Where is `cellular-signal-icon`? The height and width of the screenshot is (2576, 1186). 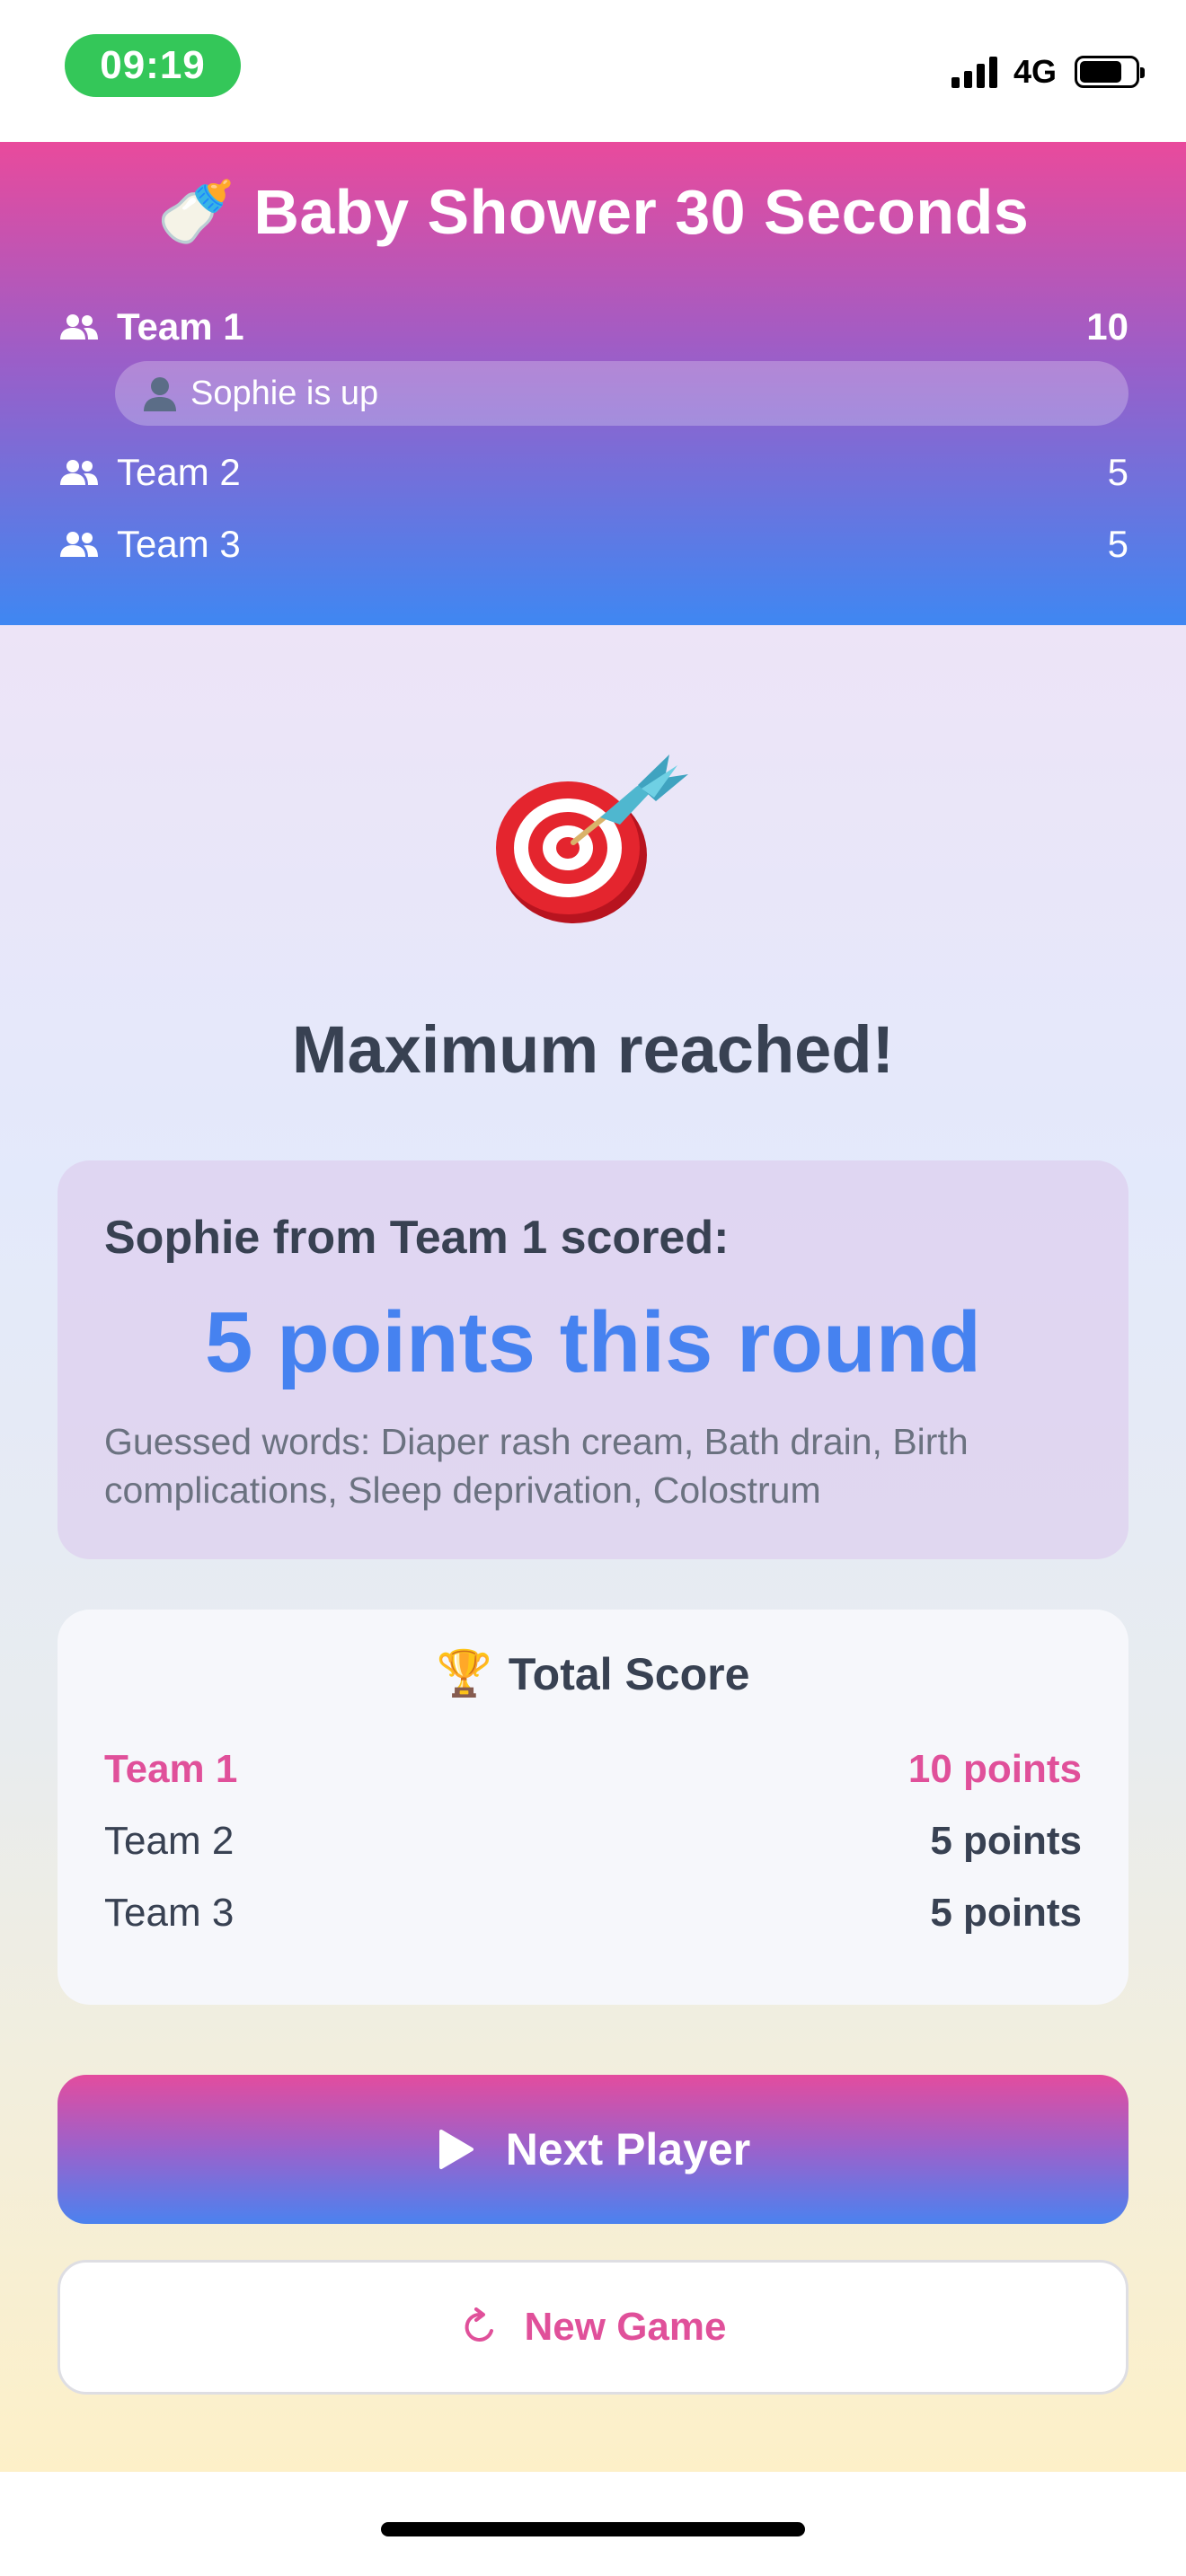 cellular-signal-icon is located at coordinates (974, 72).